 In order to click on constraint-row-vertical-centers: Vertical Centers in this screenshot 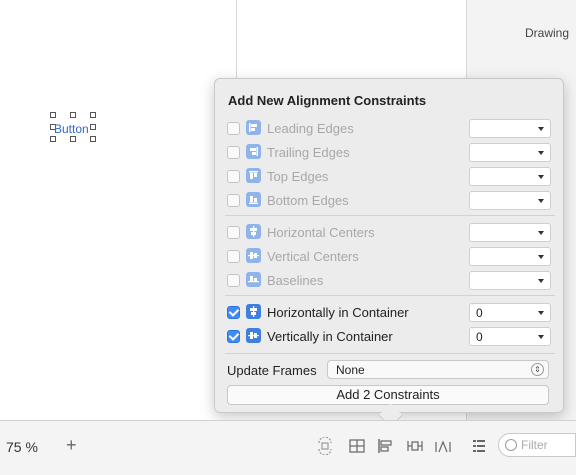, I will do `click(392, 257)`.